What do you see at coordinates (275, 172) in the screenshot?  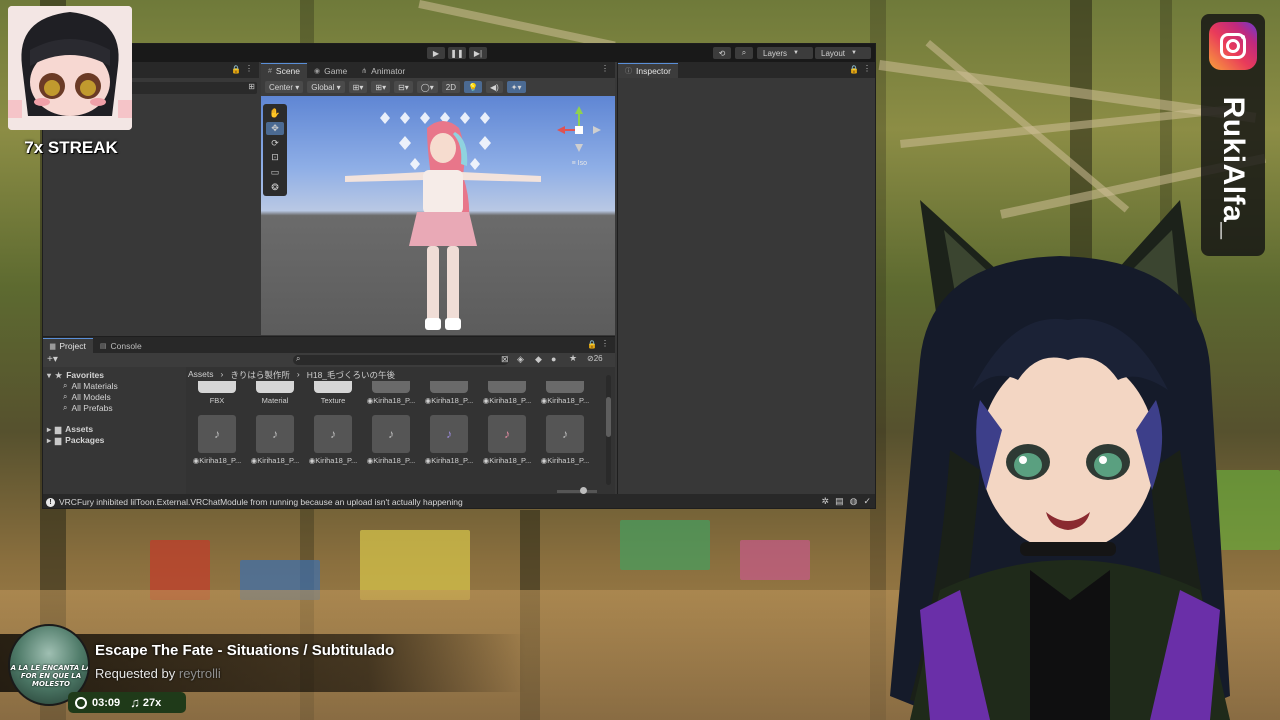 I see `rect-tool-icon: ▭` at bounding box center [275, 172].